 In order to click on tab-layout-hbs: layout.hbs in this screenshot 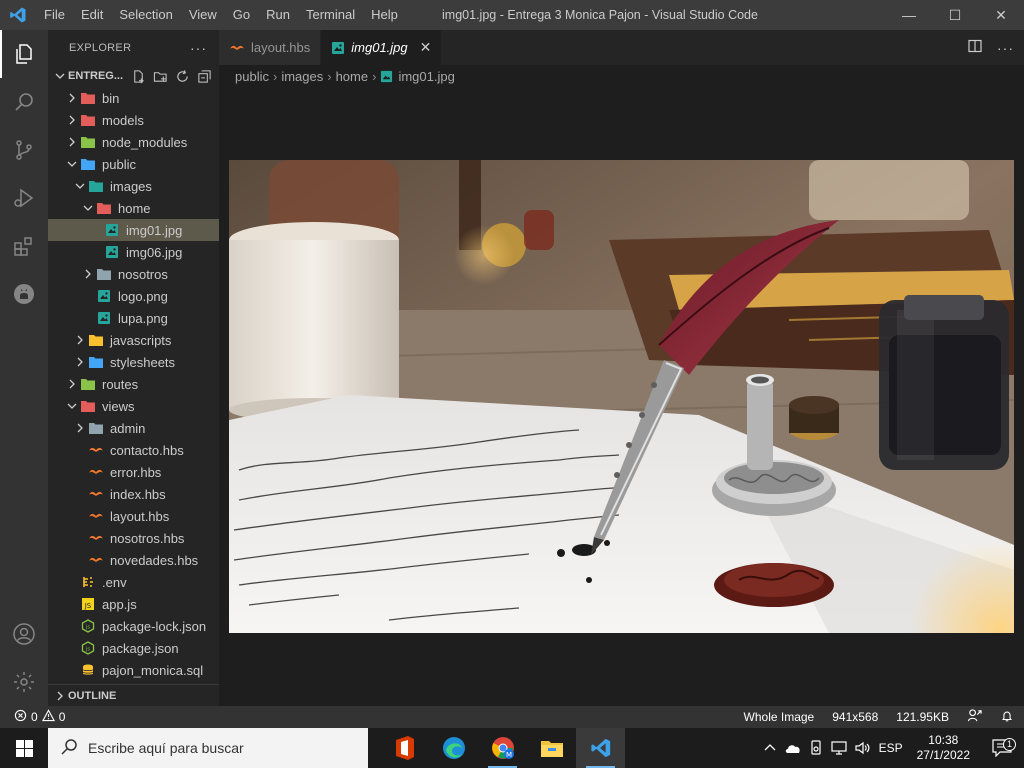, I will do `click(270, 47)`.